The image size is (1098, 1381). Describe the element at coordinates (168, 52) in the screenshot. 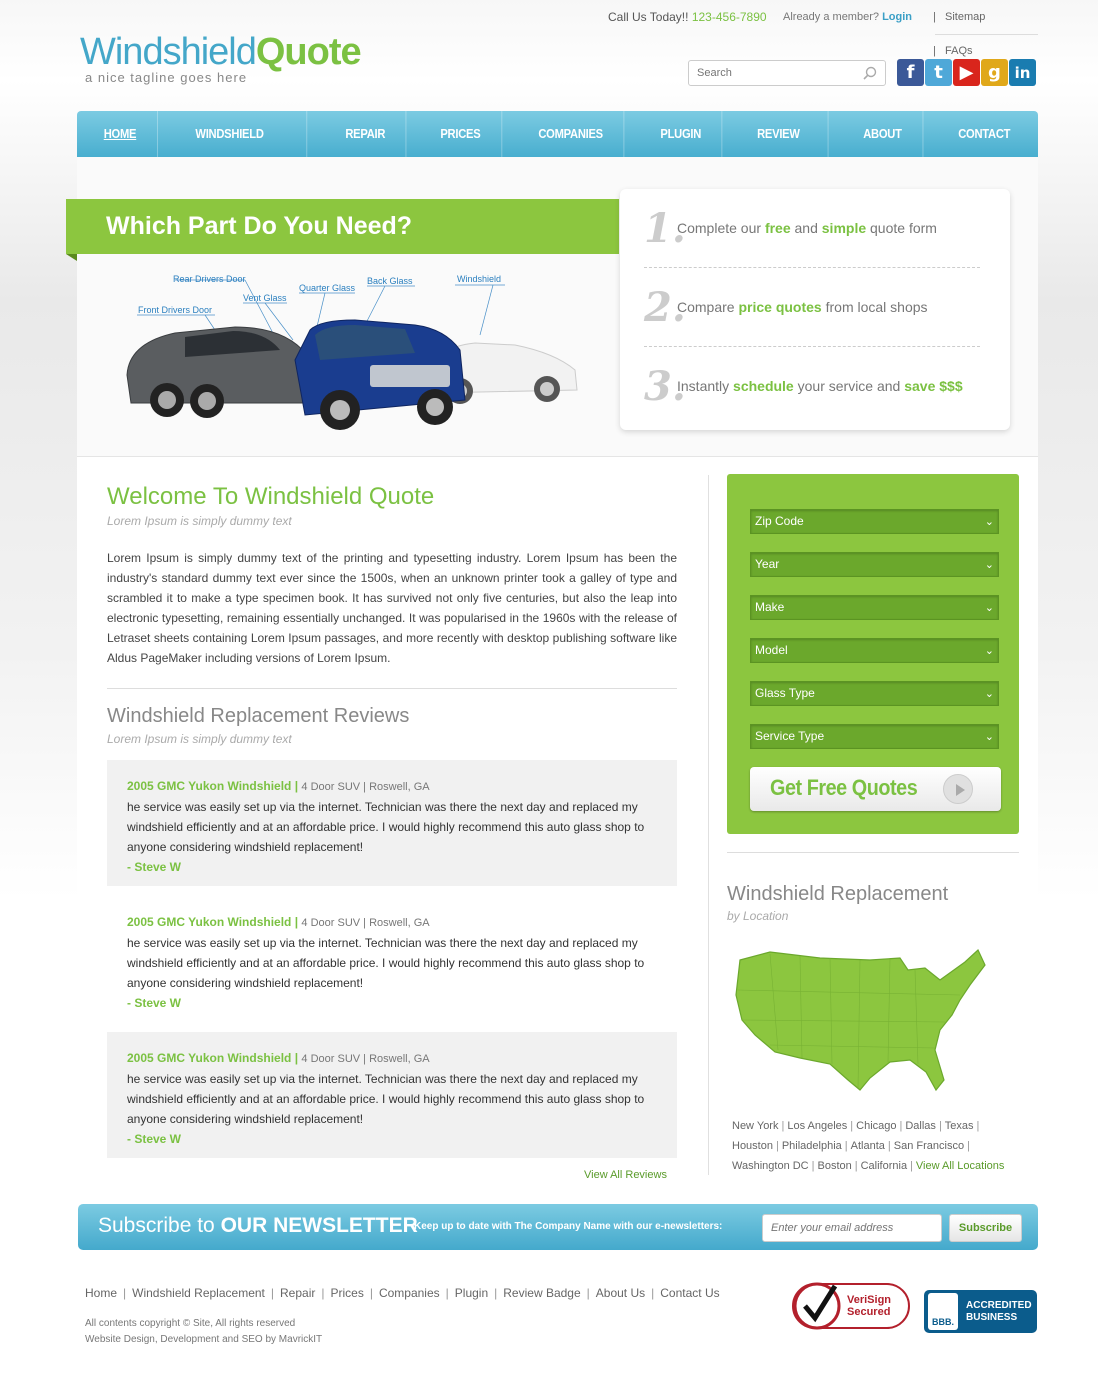

I see `logo-word-1: Windshield` at that location.